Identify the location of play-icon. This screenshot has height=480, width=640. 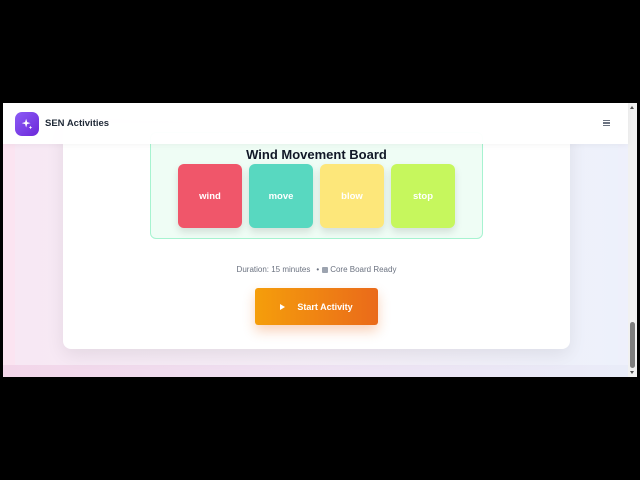
(283, 306).